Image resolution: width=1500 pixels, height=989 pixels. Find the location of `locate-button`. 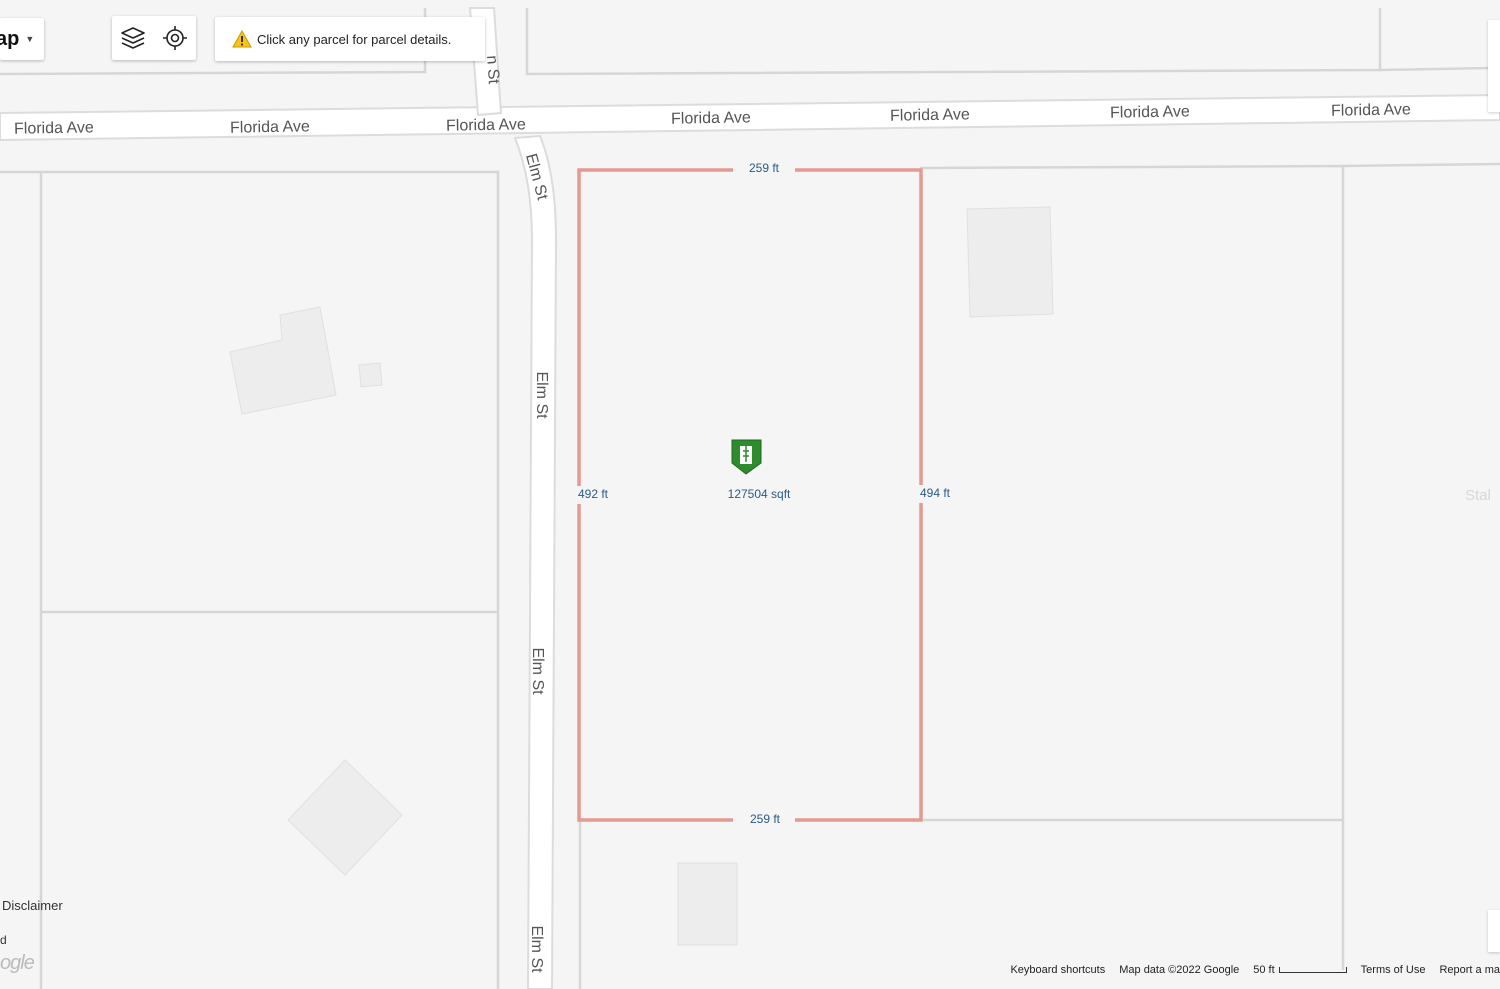

locate-button is located at coordinates (175, 38).